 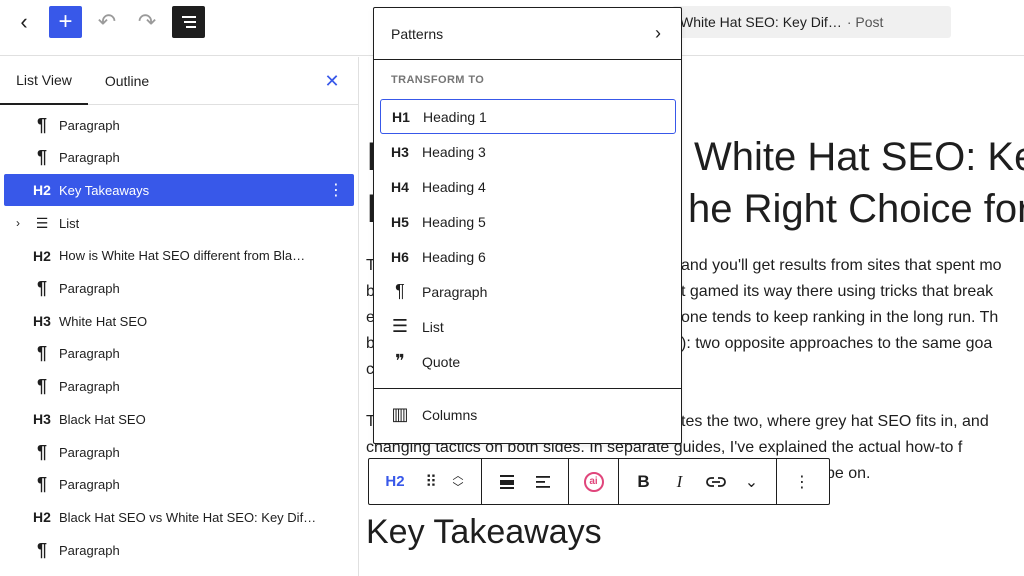 What do you see at coordinates (127, 81) in the screenshot?
I see `tab-outline: Outline` at bounding box center [127, 81].